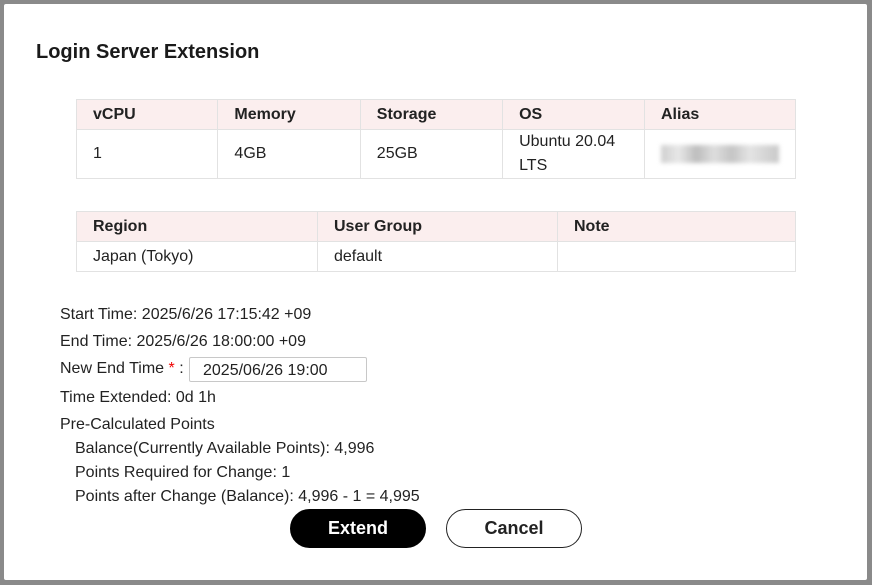 This screenshot has height=585, width=872. I want to click on table-row: Japan (Tokyo) default, so click(436, 256).